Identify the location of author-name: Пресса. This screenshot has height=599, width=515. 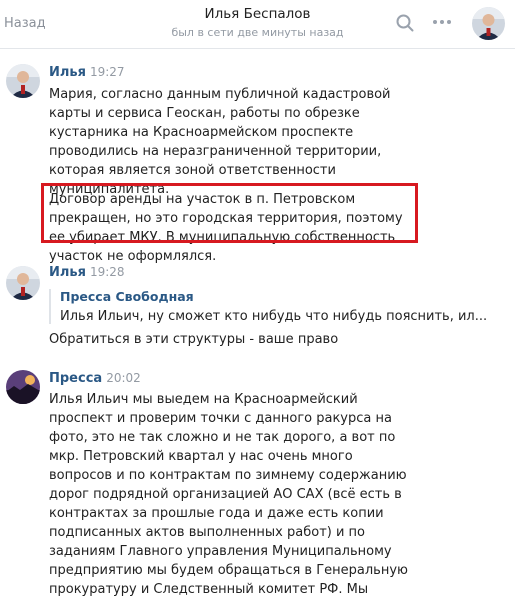
(75, 378).